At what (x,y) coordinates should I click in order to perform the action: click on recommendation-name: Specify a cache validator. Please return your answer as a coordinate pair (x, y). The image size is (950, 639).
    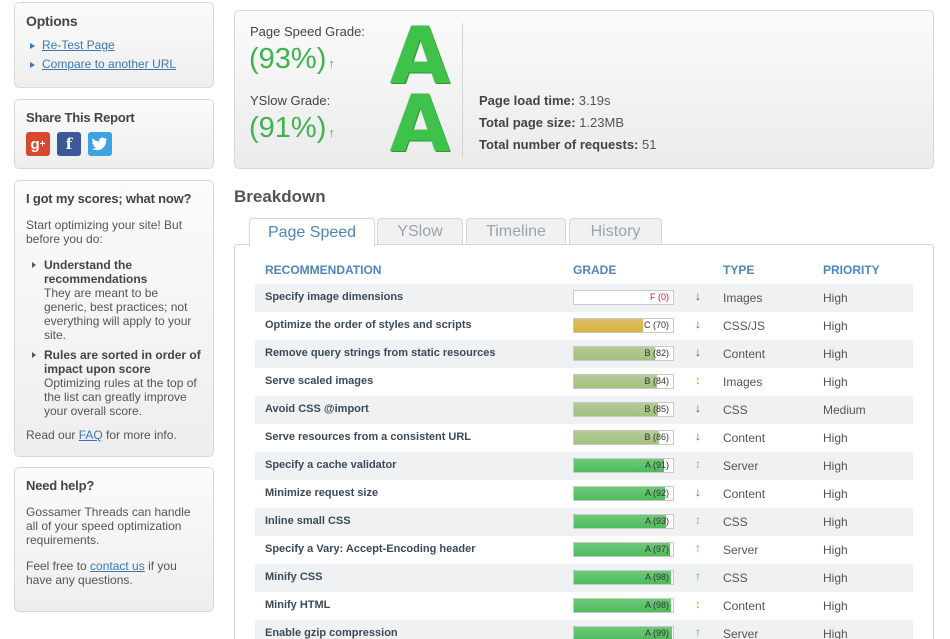
    Looking at the image, I should click on (330, 465).